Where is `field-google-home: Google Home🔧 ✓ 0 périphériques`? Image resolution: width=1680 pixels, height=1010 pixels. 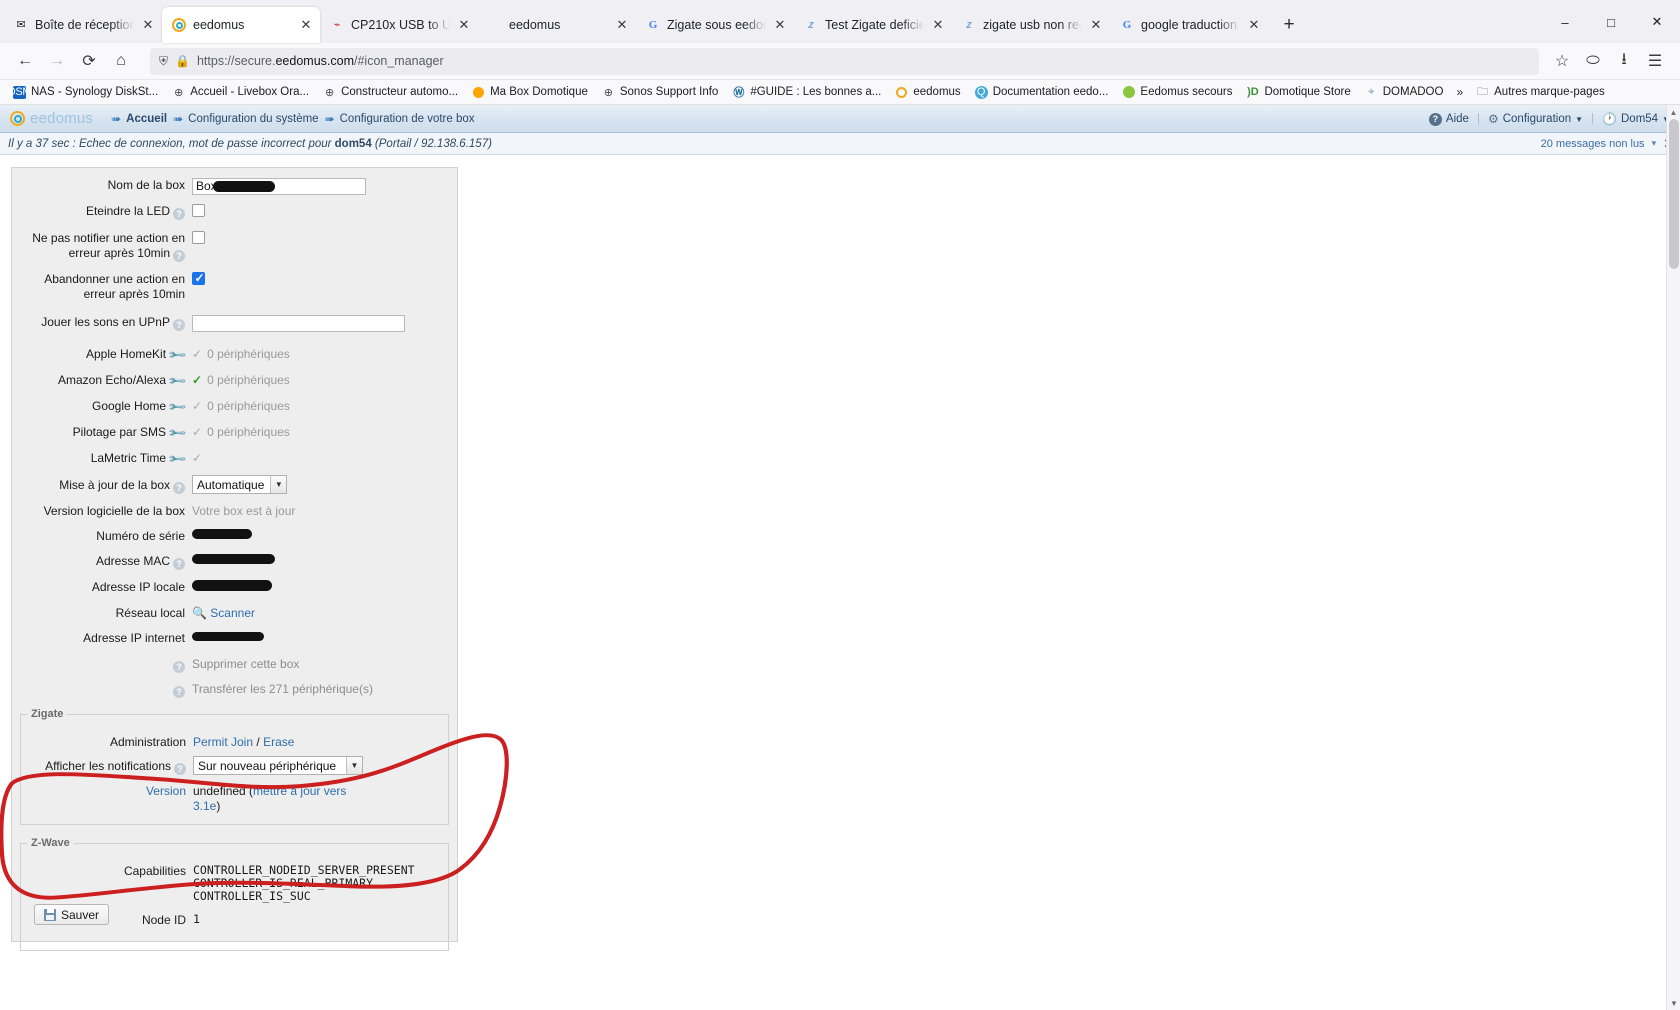 field-google-home: Google Home🔧 ✓ 0 périphériques is located at coordinates (234, 407).